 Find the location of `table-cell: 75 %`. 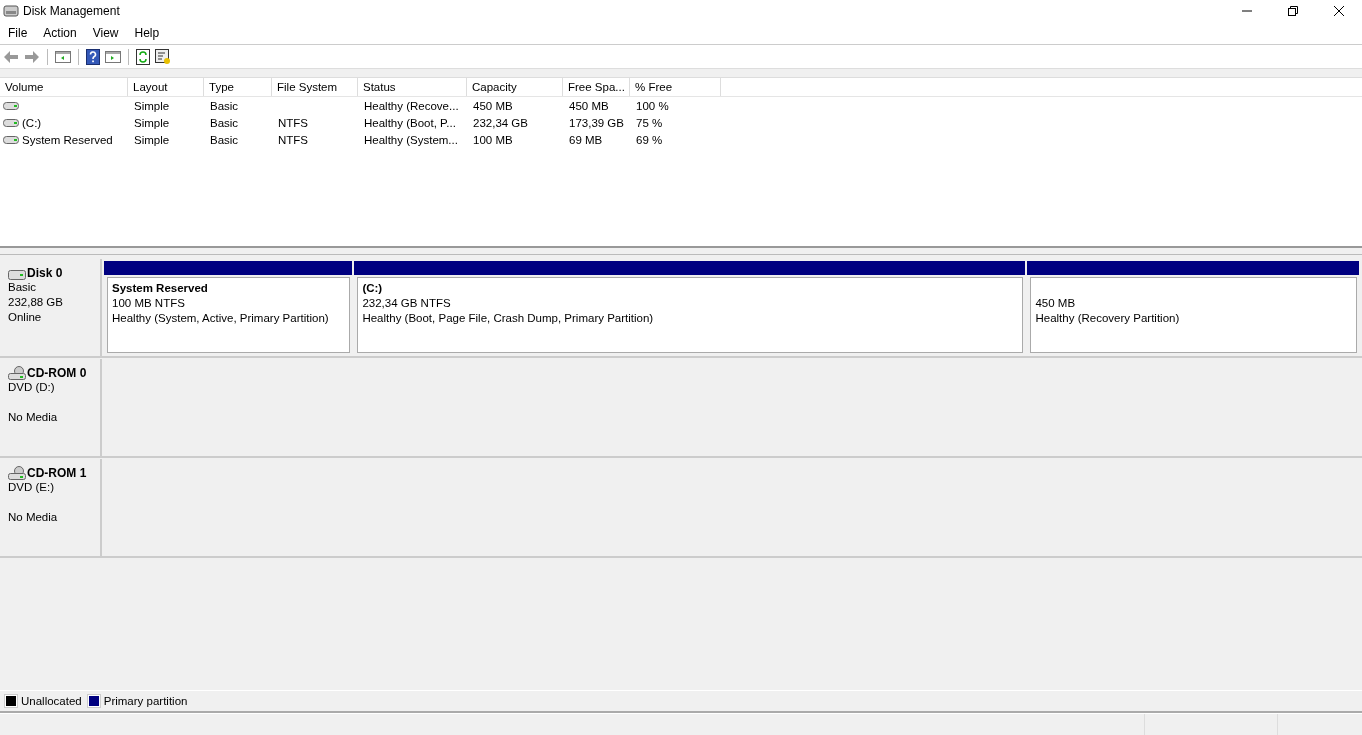

table-cell: 75 % is located at coordinates (649, 122).